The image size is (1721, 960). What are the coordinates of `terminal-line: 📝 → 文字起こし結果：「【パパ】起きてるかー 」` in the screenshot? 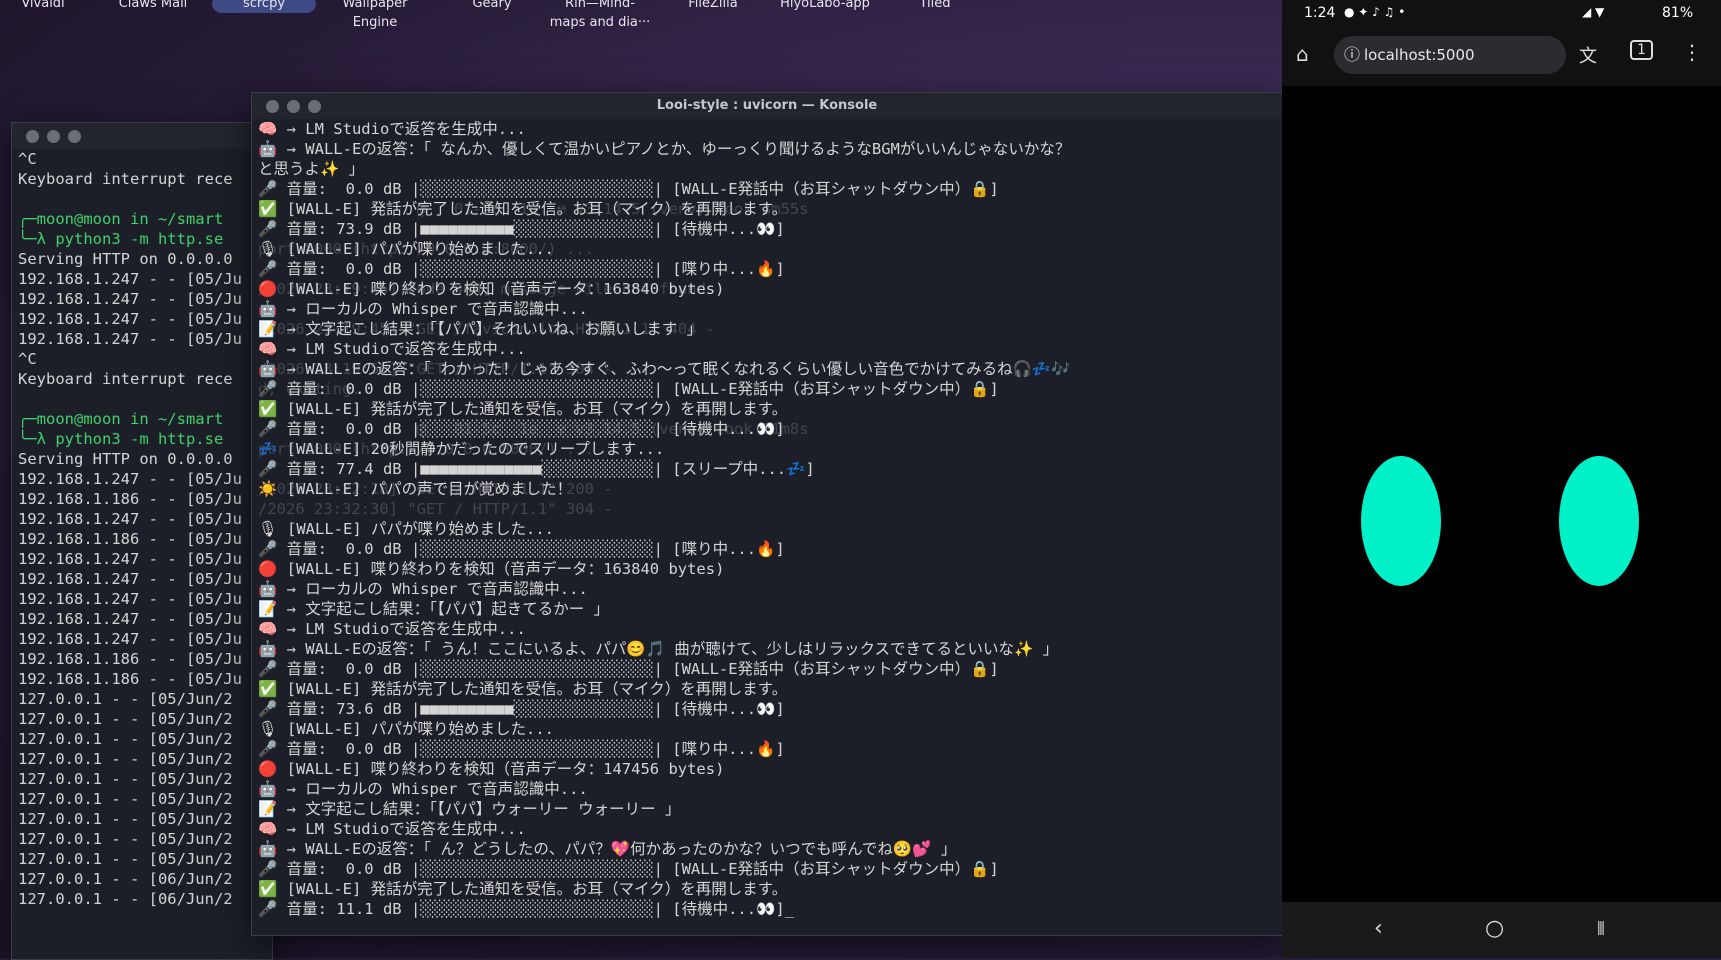 It's located at (434, 609).